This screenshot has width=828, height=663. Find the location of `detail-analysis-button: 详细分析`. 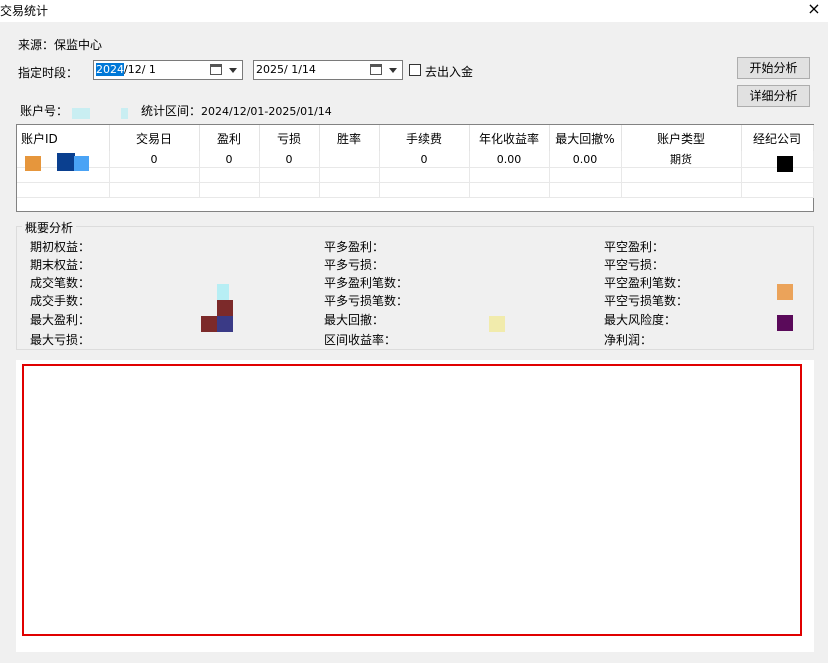

detail-analysis-button: 详细分析 is located at coordinates (773, 96).